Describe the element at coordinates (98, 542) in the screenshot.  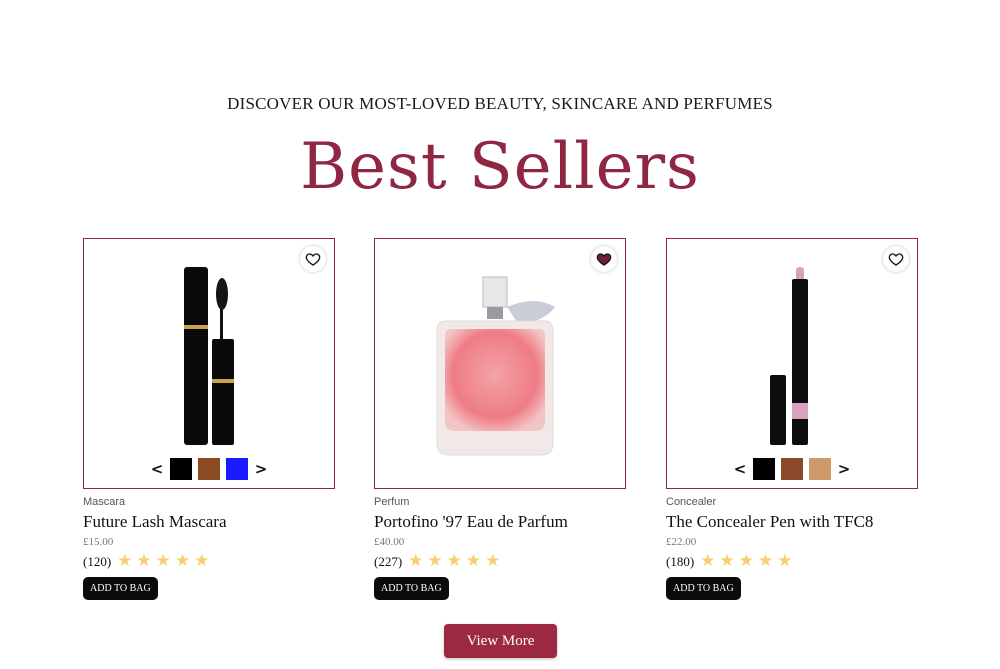
I see `product-price: £15.00` at that location.